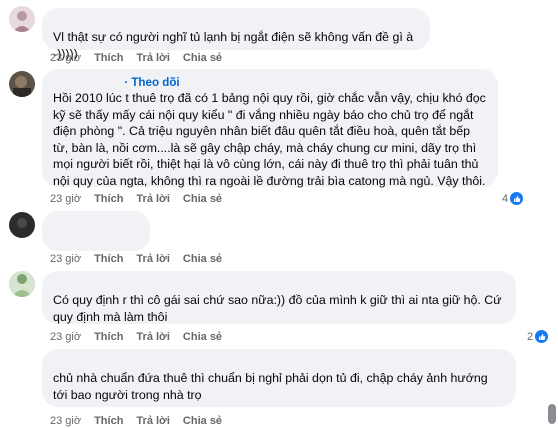 Image resolution: width=558 pixels, height=428 pixels. I want to click on reaction-count: 4, so click(513, 198).